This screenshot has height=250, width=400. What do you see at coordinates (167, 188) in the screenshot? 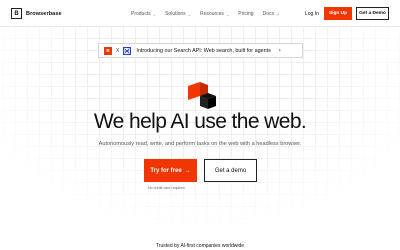
I see `no-card-note: No credit card required.` at bounding box center [167, 188].